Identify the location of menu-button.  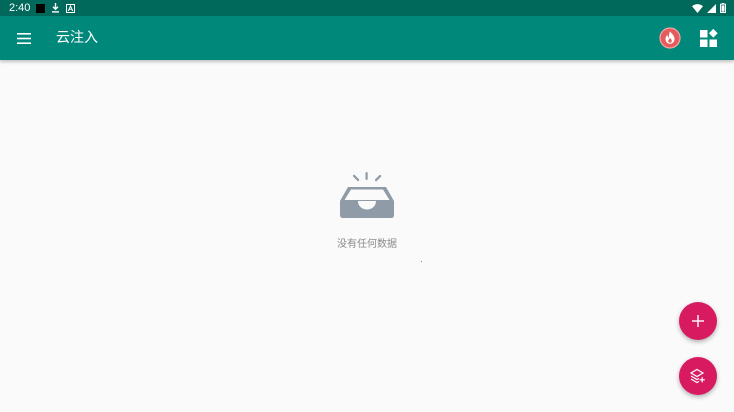
(24, 38).